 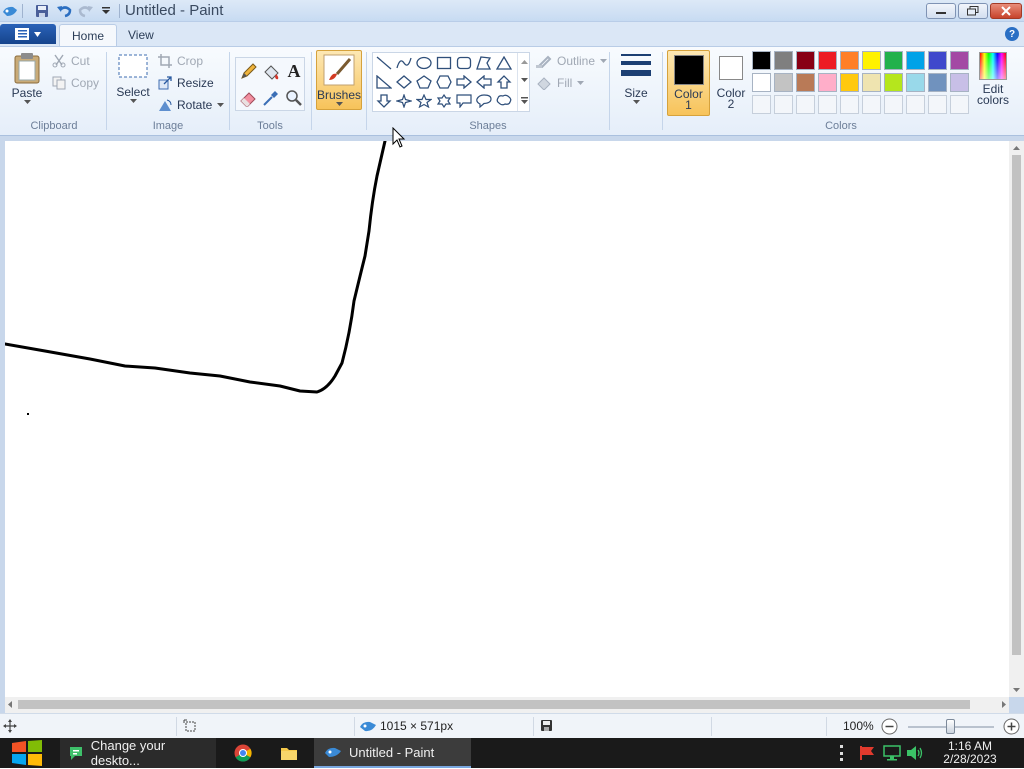 I want to click on line-shape-icon, so click(x=383, y=63).